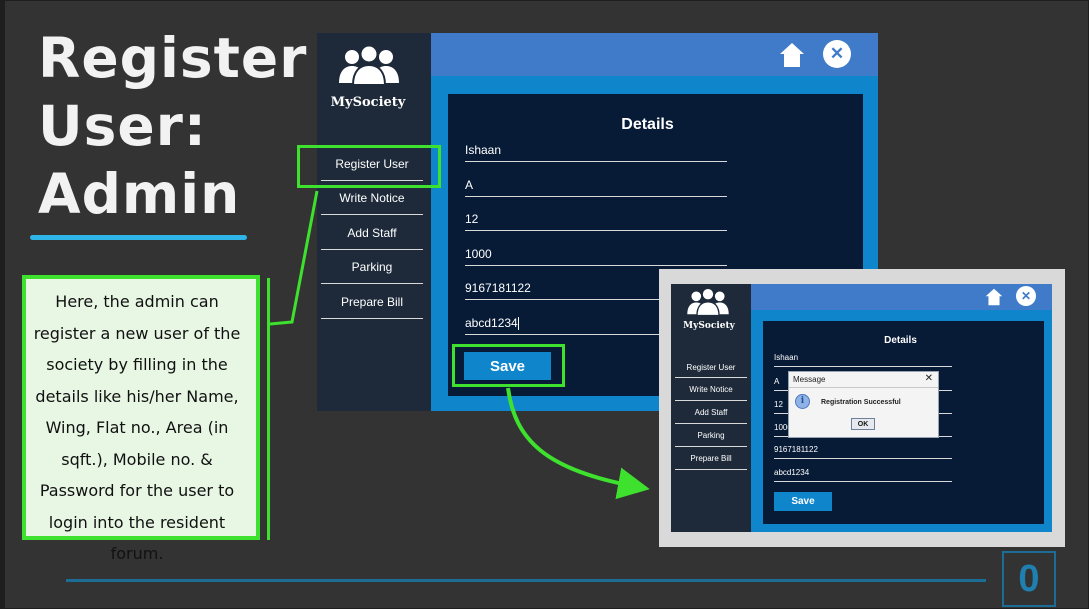 The height and width of the screenshot is (609, 1089). I want to click on connector-line, so click(294, 258).